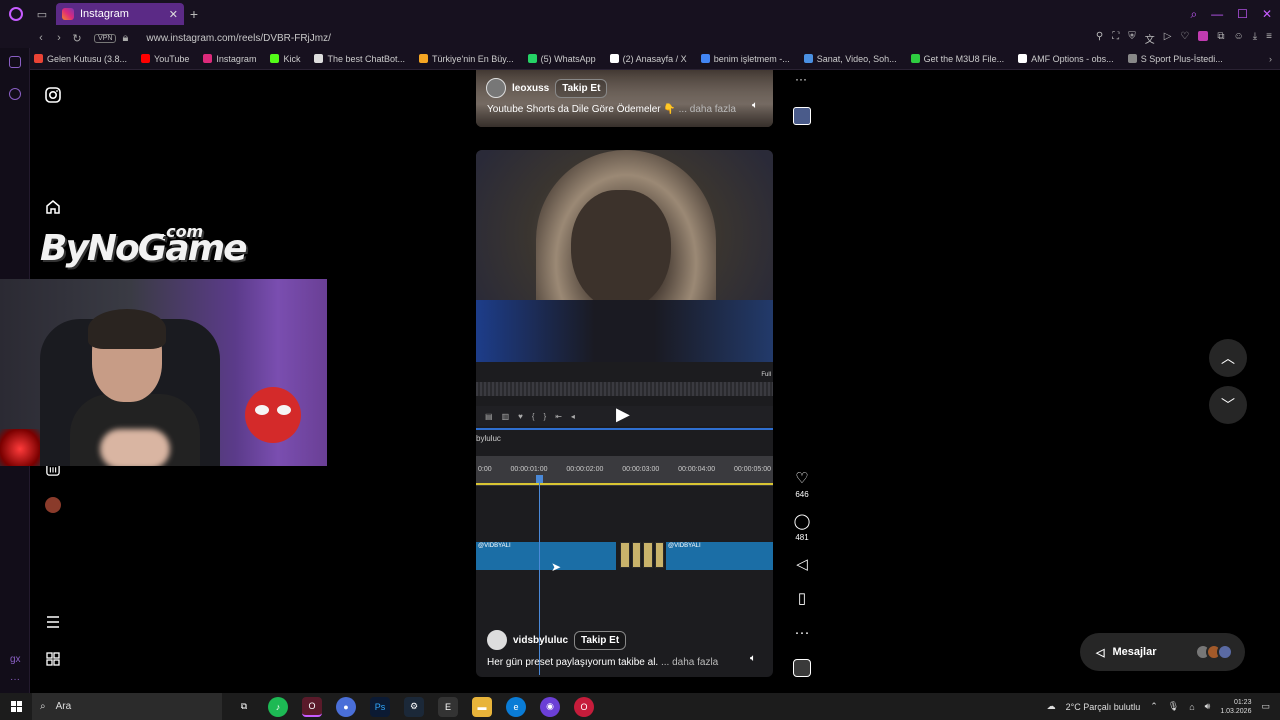 The height and width of the screenshot is (720, 1280). What do you see at coordinates (1265, 706) in the screenshot?
I see `notifications-icon: ▭` at bounding box center [1265, 706].